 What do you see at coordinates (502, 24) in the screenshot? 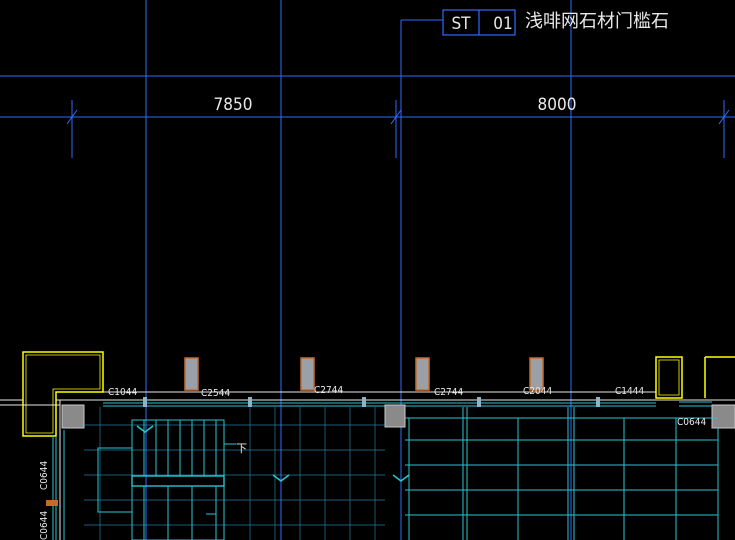
I see `tag-number: 01` at bounding box center [502, 24].